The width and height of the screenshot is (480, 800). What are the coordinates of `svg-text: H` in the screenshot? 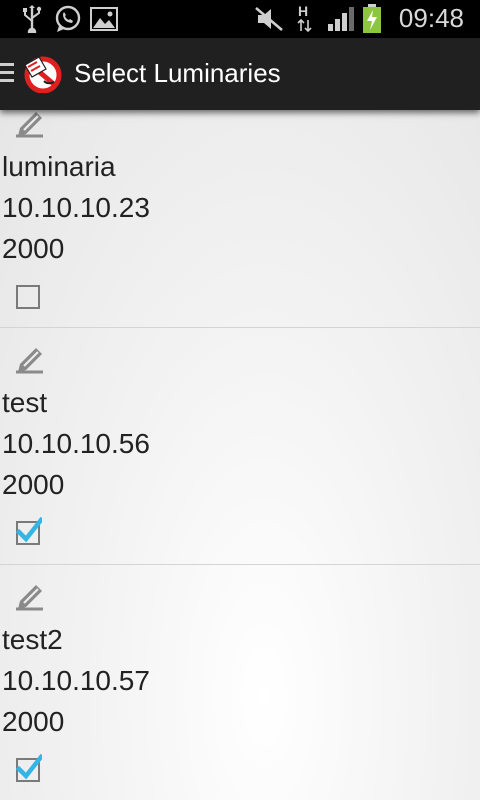 It's located at (303, 11).